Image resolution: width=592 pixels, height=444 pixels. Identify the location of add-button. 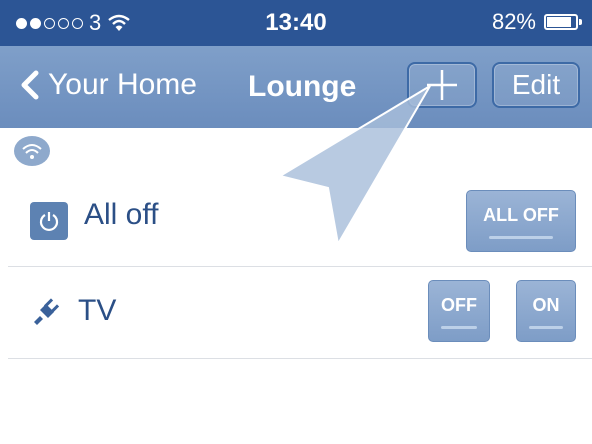
(442, 85).